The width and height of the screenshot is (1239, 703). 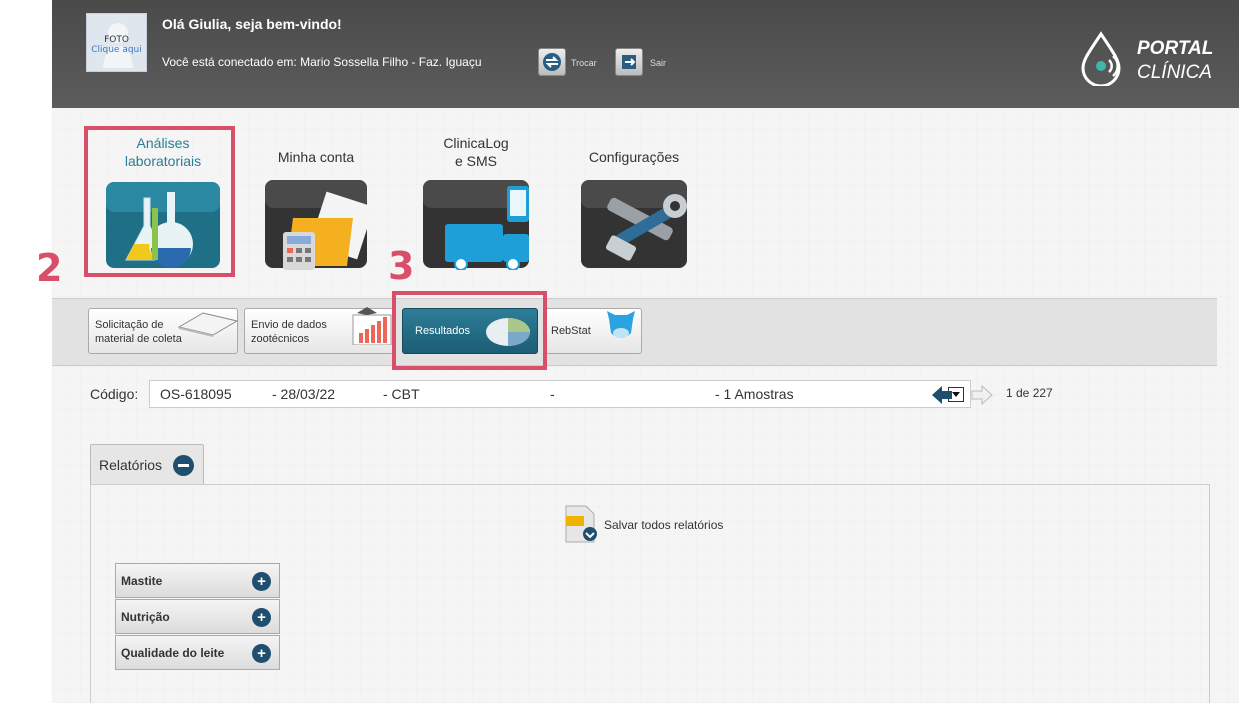 What do you see at coordinates (289, 325) in the screenshot?
I see `envio-label-1: Envio de dados` at bounding box center [289, 325].